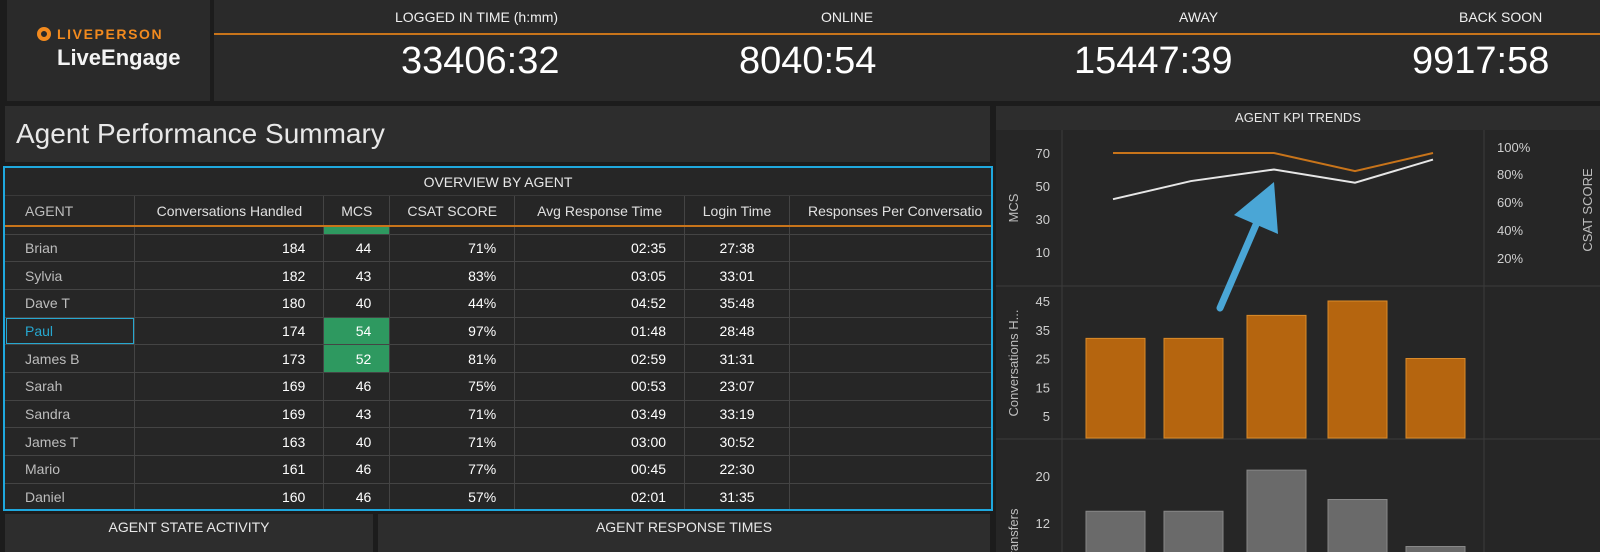  I want to click on agent-response-times-panel: AGENT RESPONSE TIMES, so click(684, 533).